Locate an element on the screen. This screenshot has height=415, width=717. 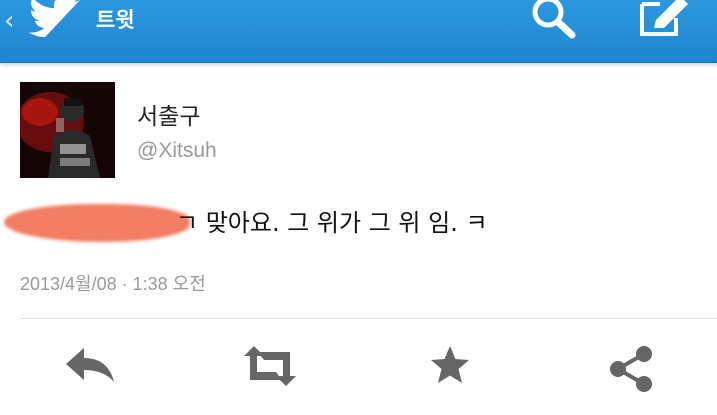
retweet-icon is located at coordinates (270, 366).